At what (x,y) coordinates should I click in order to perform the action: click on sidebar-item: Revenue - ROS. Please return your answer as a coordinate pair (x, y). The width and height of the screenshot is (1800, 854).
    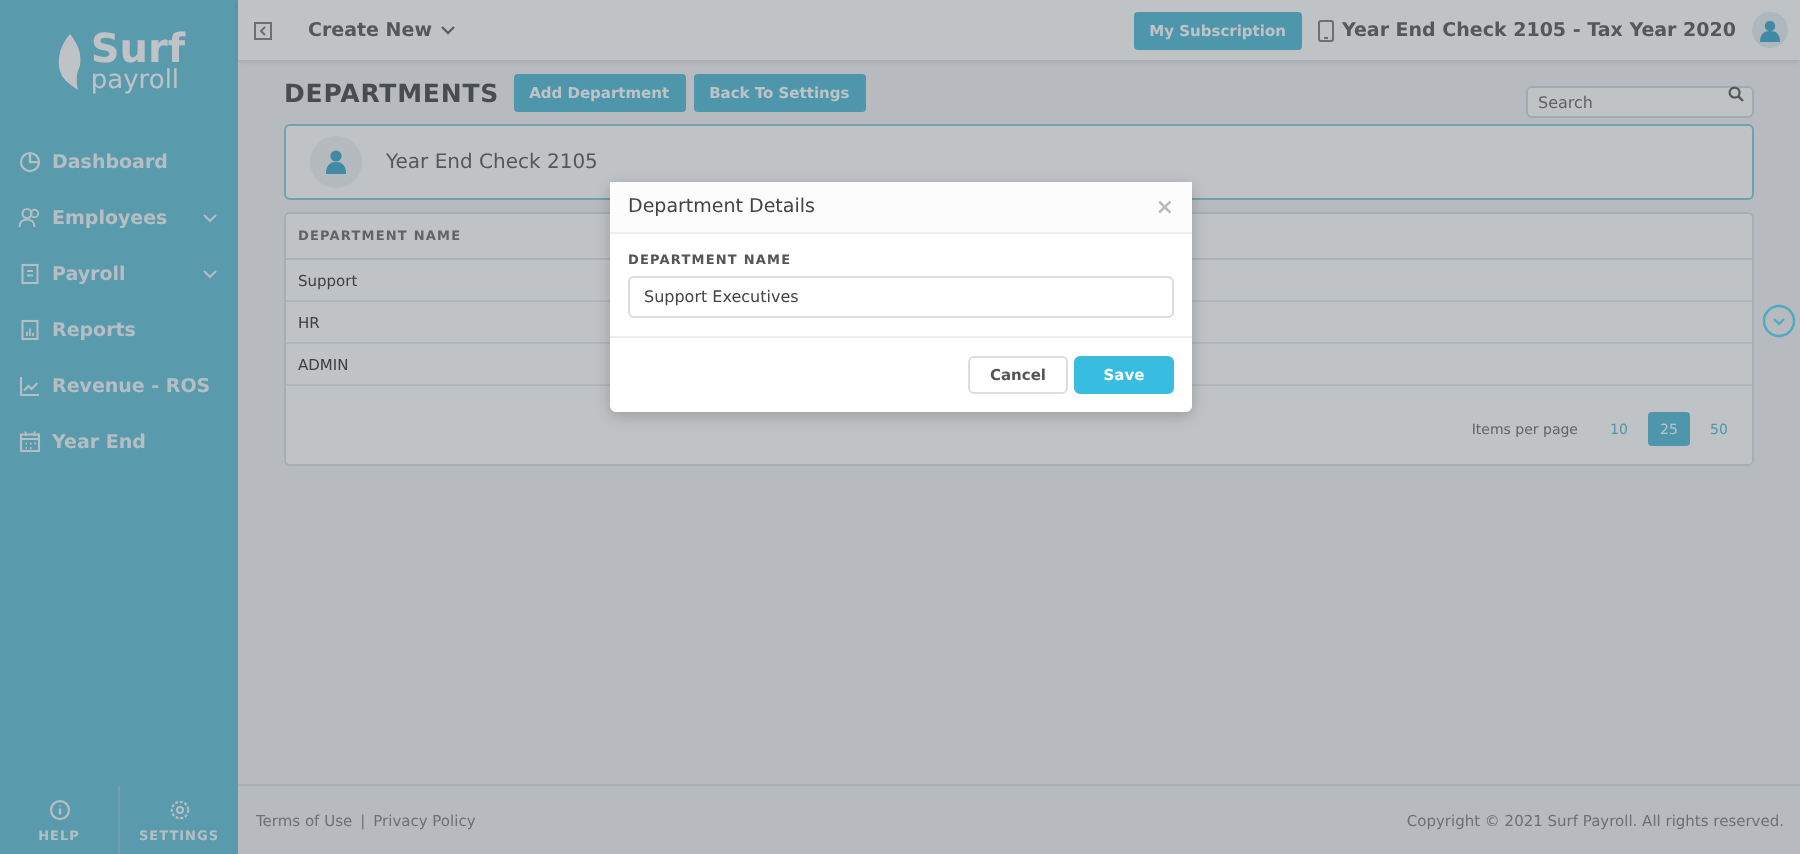
    Looking at the image, I should click on (119, 386).